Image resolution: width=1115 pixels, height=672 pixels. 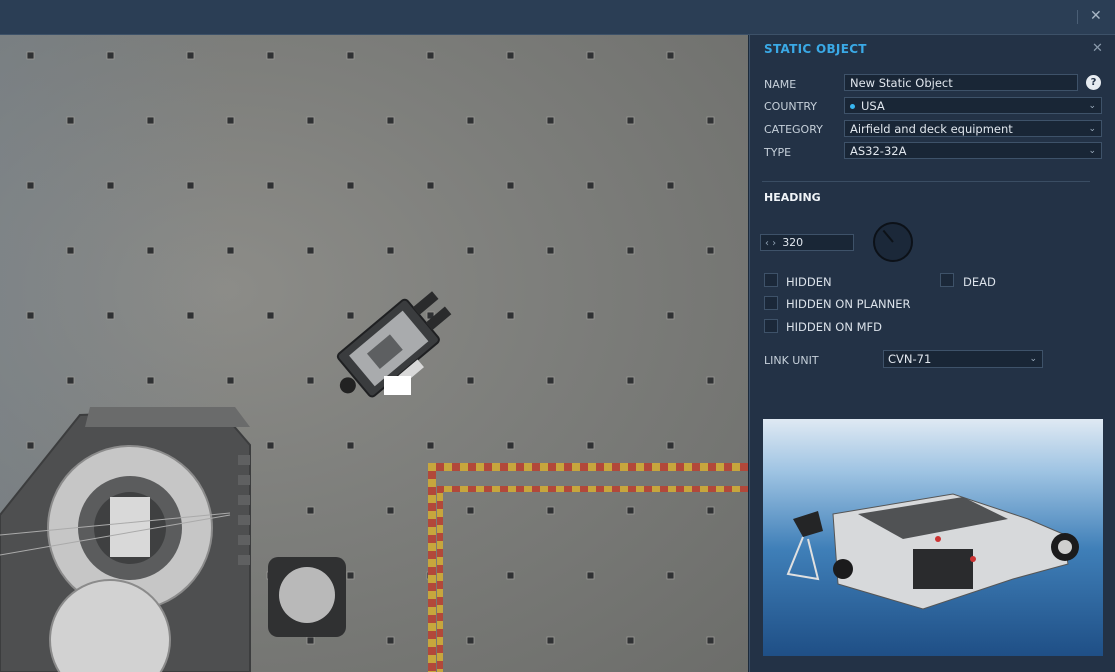 I want to click on type-label: TYPE, so click(x=778, y=152).